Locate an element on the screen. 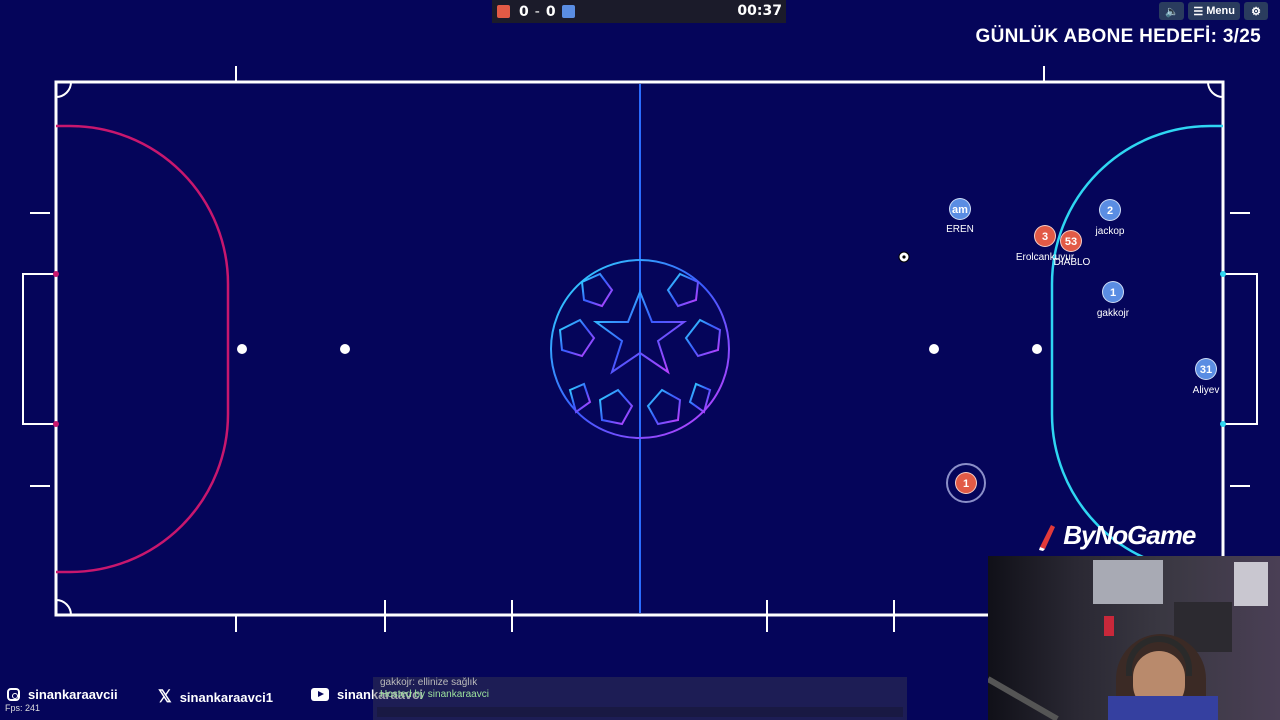  shelf-item is located at coordinates (1109, 626).